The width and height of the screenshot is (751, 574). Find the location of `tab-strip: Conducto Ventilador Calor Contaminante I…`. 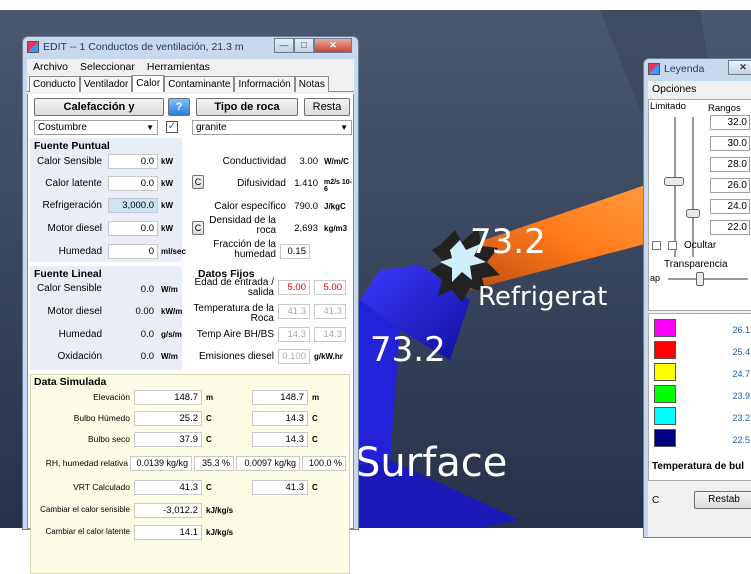

tab-strip: Conducto Ventilador Calor Contaminante I… is located at coordinates (190, 83).